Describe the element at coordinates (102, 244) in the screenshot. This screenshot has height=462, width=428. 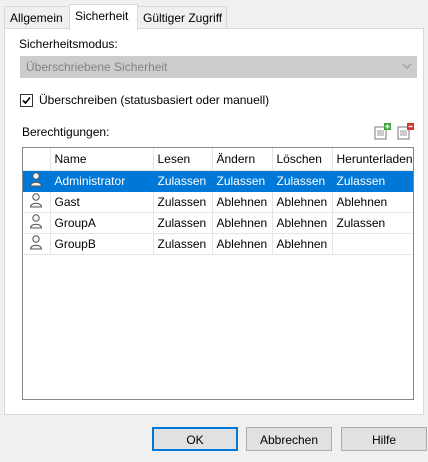
I see `row-name: GroupB` at that location.